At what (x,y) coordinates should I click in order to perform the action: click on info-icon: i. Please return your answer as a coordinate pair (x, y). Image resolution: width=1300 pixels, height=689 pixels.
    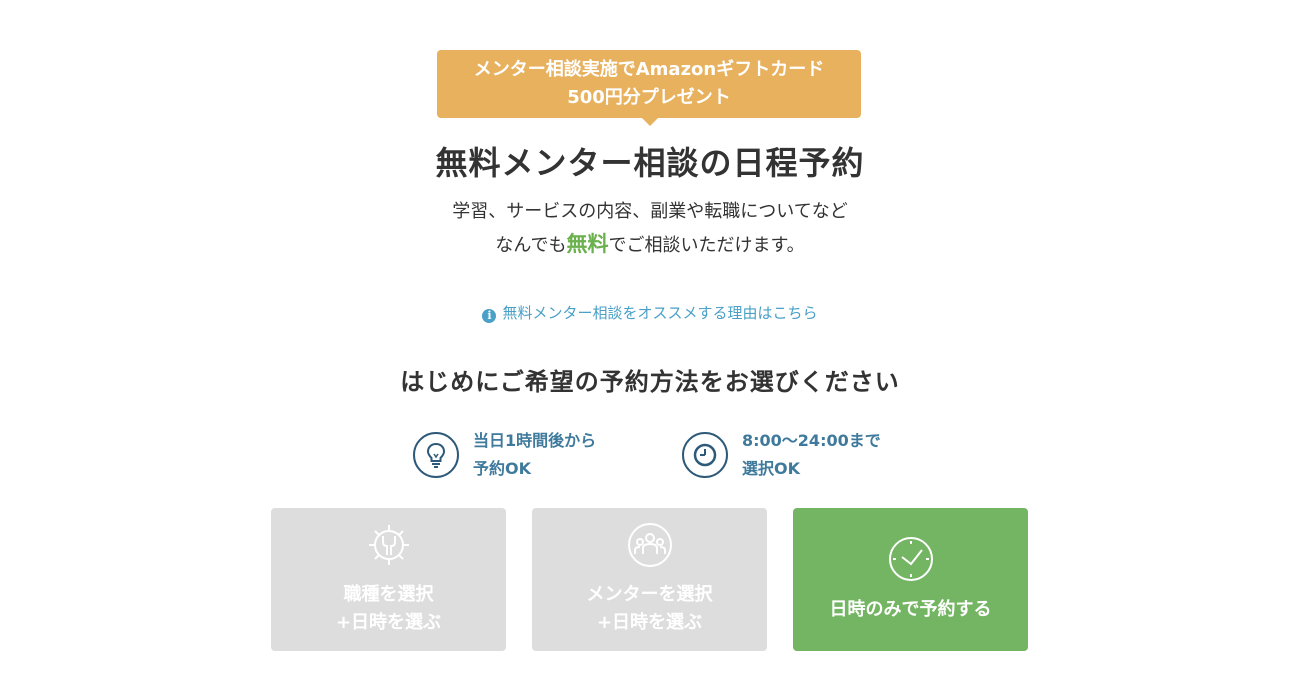
    Looking at the image, I should click on (489, 316).